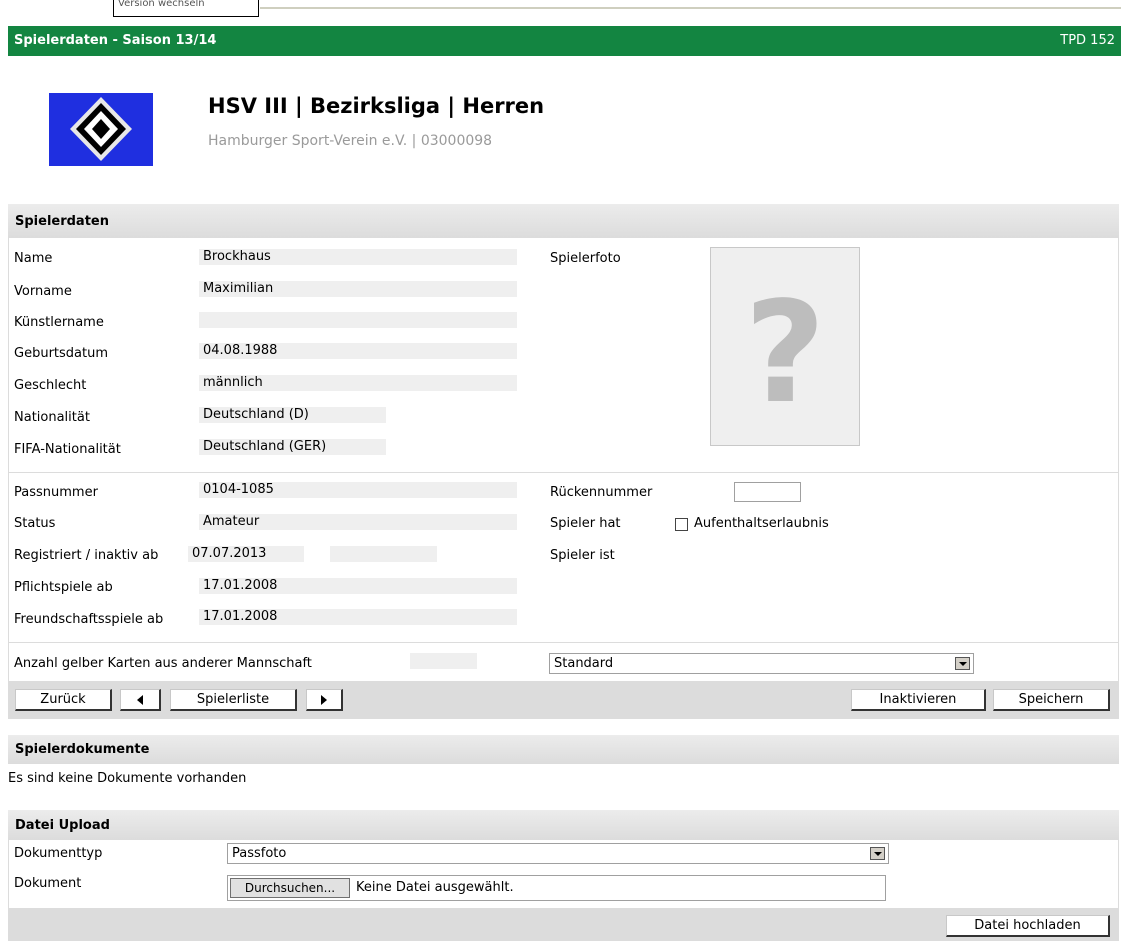 The width and height of the screenshot is (1121, 941). I want to click on geburtsdatum-label: Geburtsdatum, so click(61, 353).